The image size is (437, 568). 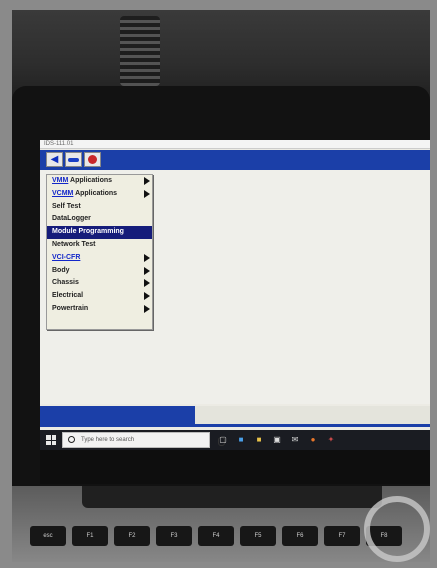 I want to click on menu-item-powertrain: Powertrain, so click(x=99, y=309).